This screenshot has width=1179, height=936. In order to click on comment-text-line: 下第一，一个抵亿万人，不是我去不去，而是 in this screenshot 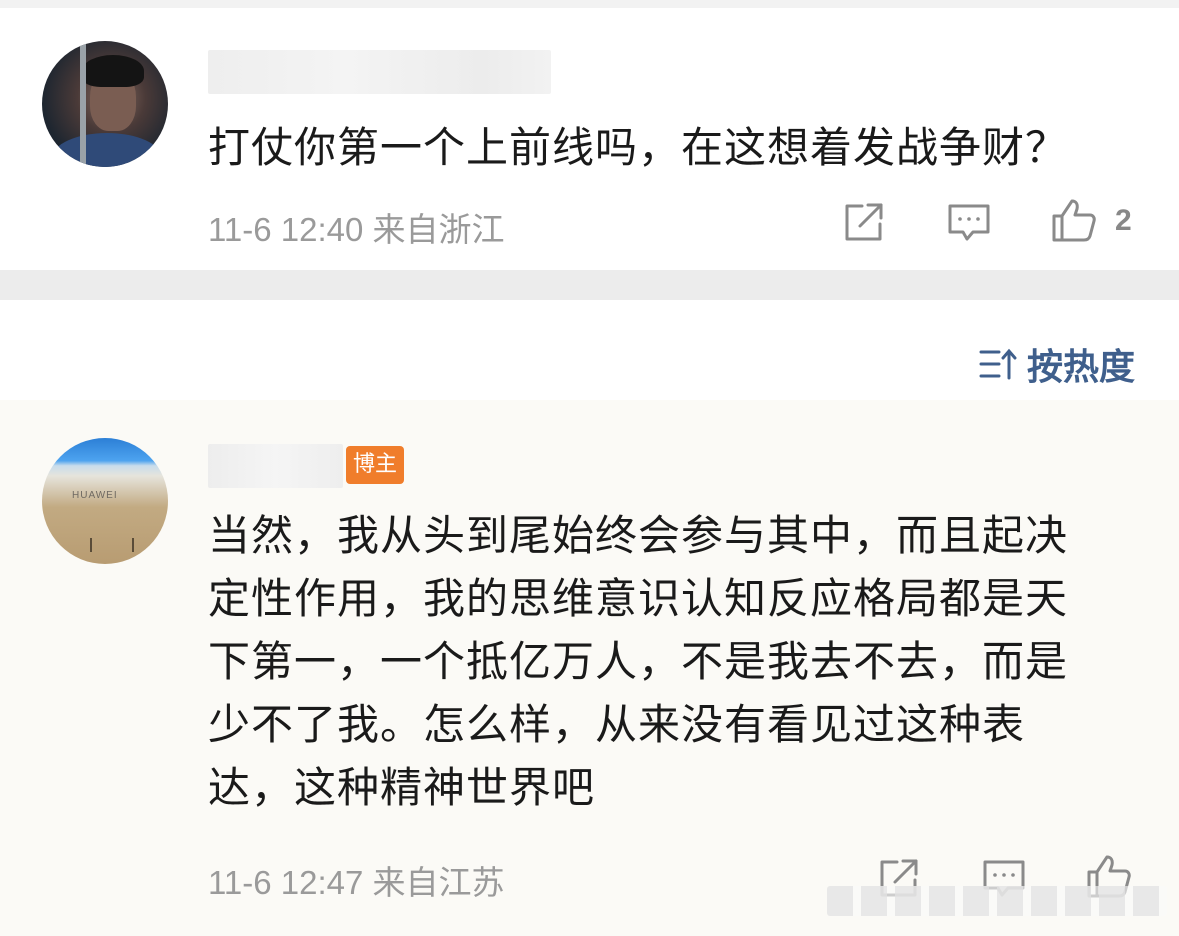, I will do `click(638, 661)`.